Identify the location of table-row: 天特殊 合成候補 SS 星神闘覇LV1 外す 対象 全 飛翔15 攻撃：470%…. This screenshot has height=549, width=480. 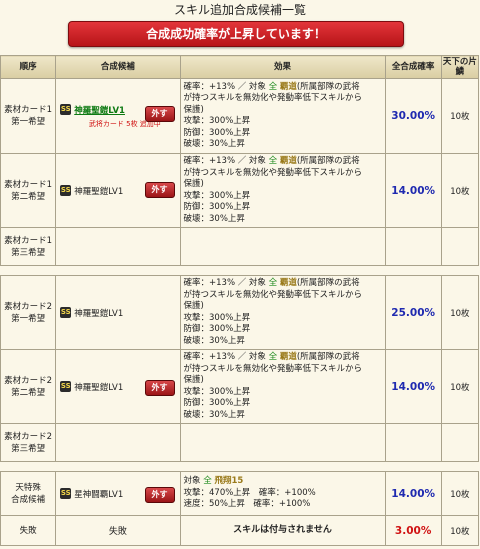
(240, 493).